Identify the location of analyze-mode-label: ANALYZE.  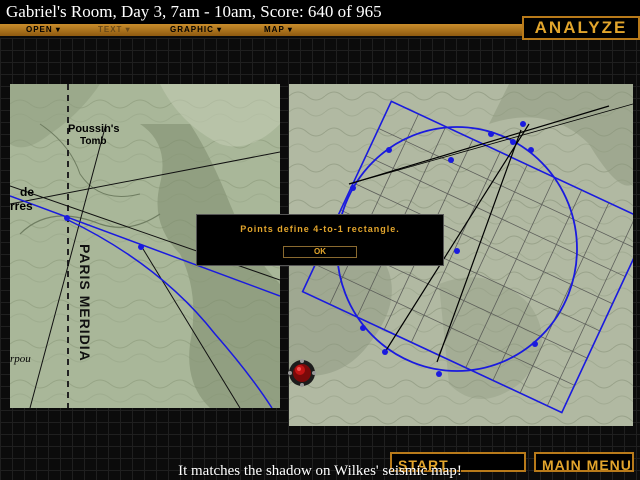
(581, 28).